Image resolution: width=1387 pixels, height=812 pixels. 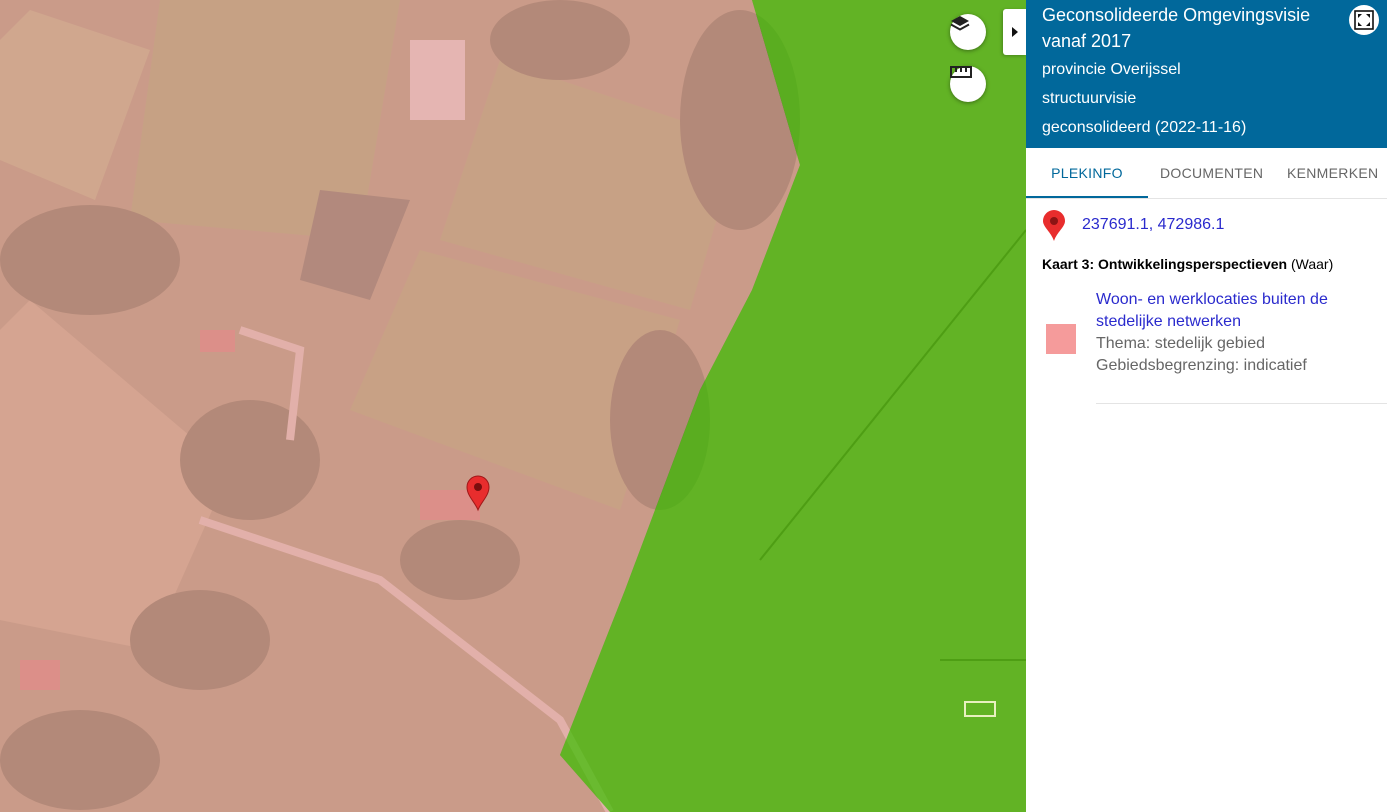 I want to click on location-pin-icon, so click(x=1054, y=225).